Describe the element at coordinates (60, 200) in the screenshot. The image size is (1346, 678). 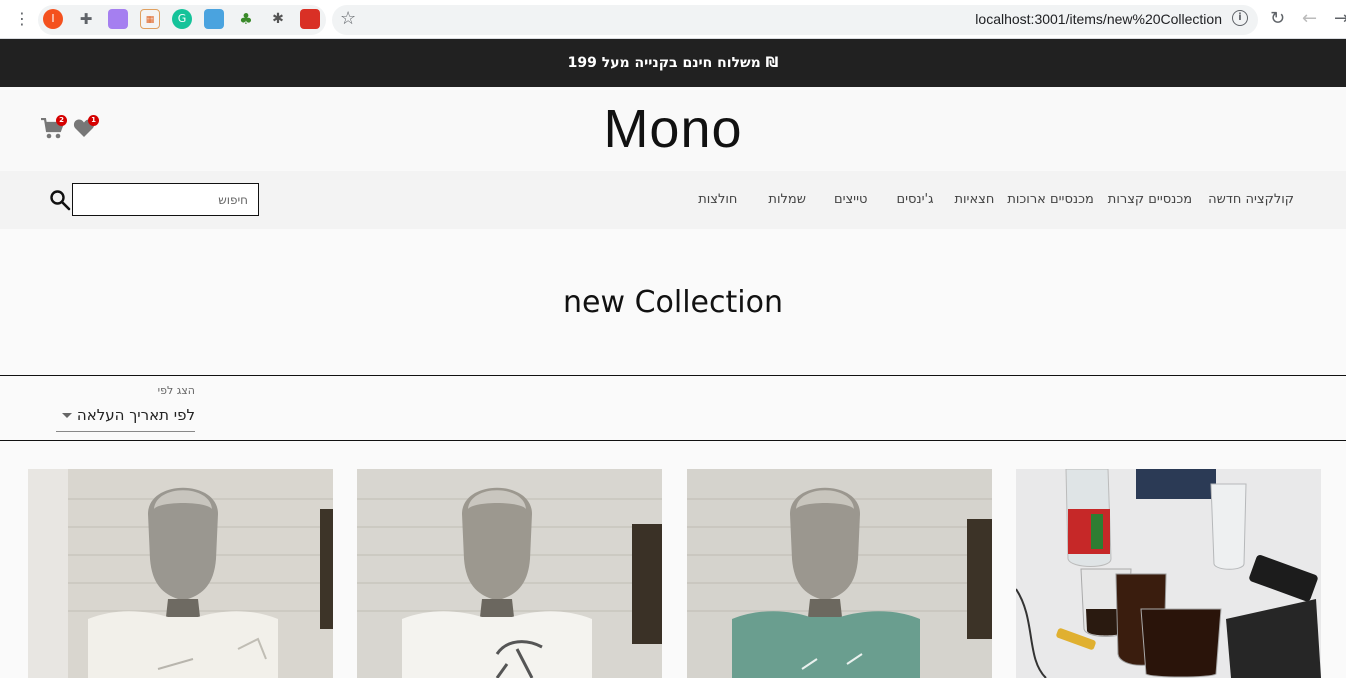
I see `search-icon` at that location.